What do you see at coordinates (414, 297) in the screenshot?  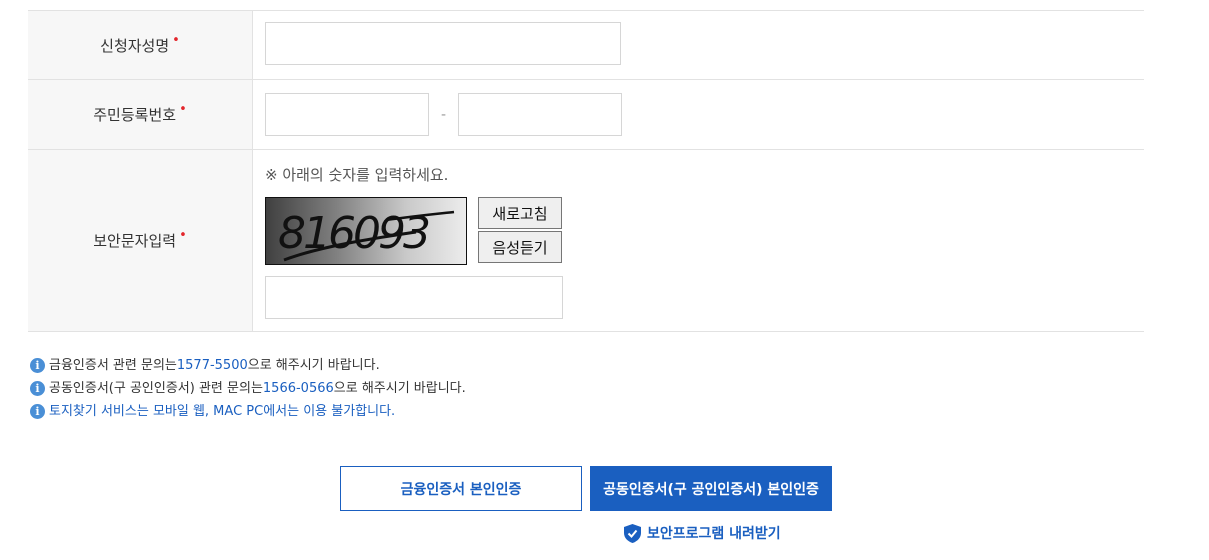 I see `captcha-input` at bounding box center [414, 297].